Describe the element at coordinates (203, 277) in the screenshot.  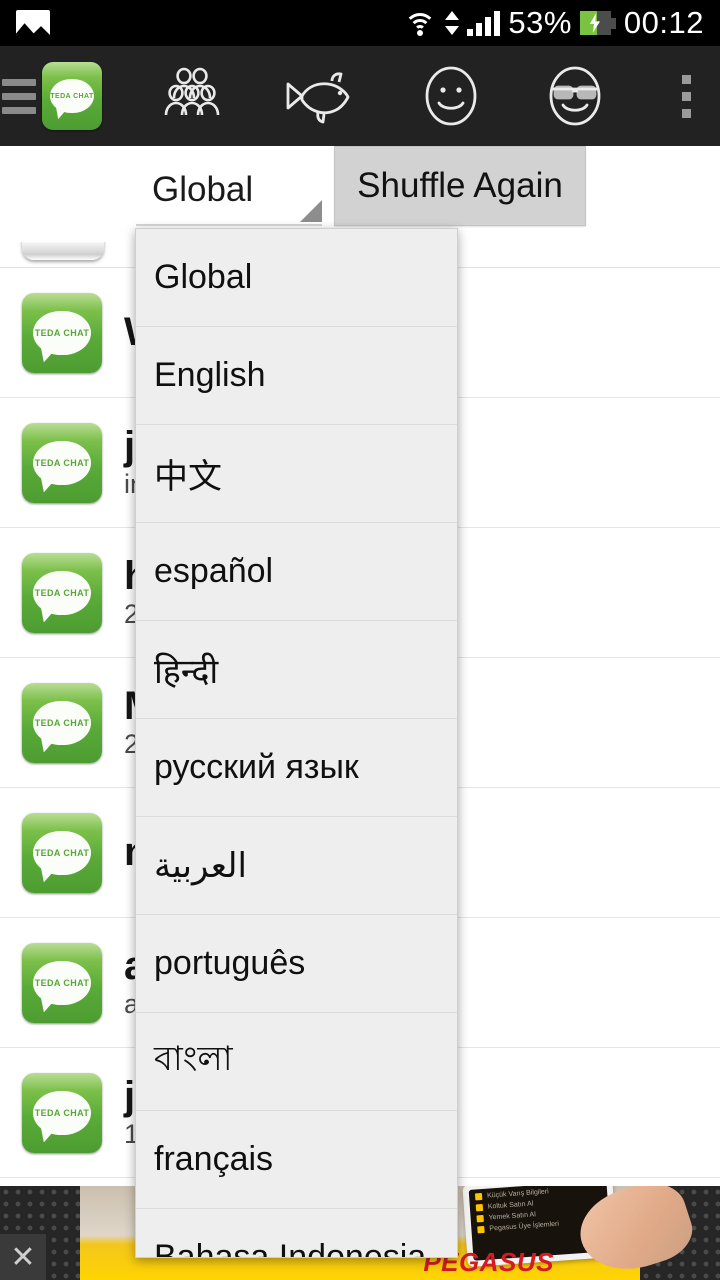
I see `dropdown-item-label: Global` at that location.